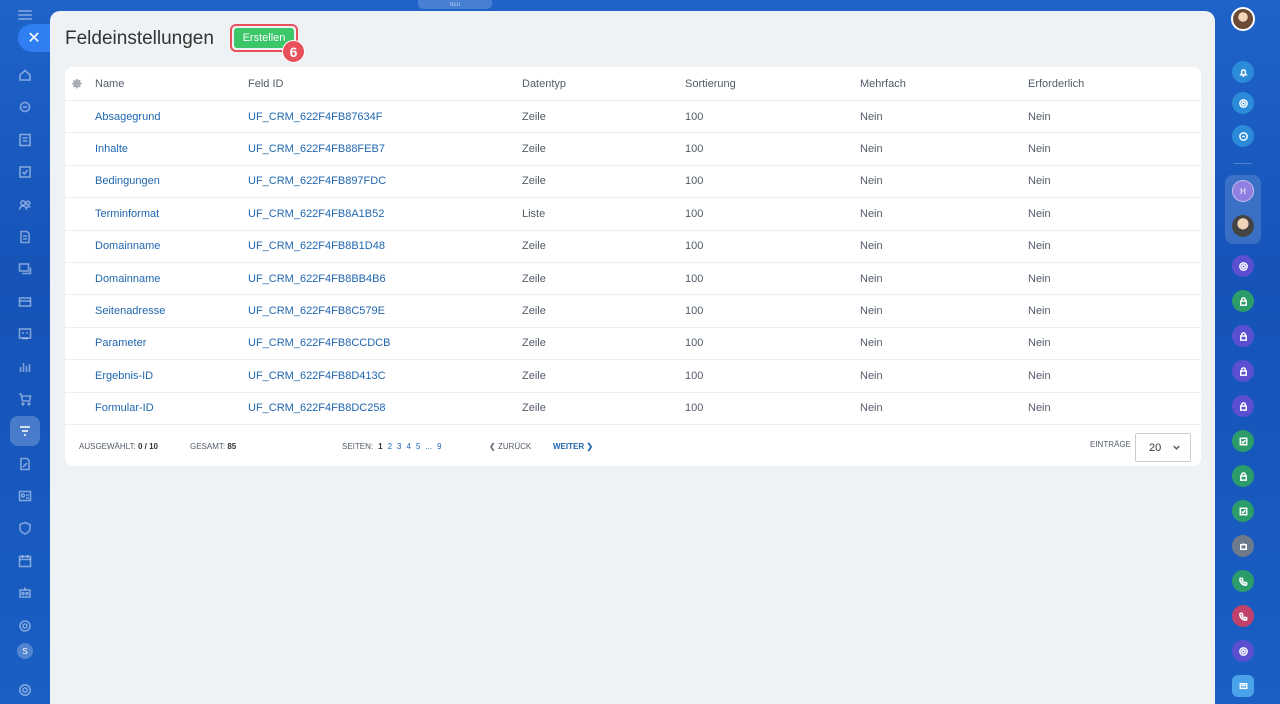 This screenshot has width=1280, height=704. Describe the element at coordinates (25, 172) in the screenshot. I see `sidebar-item-checkbox` at that location.